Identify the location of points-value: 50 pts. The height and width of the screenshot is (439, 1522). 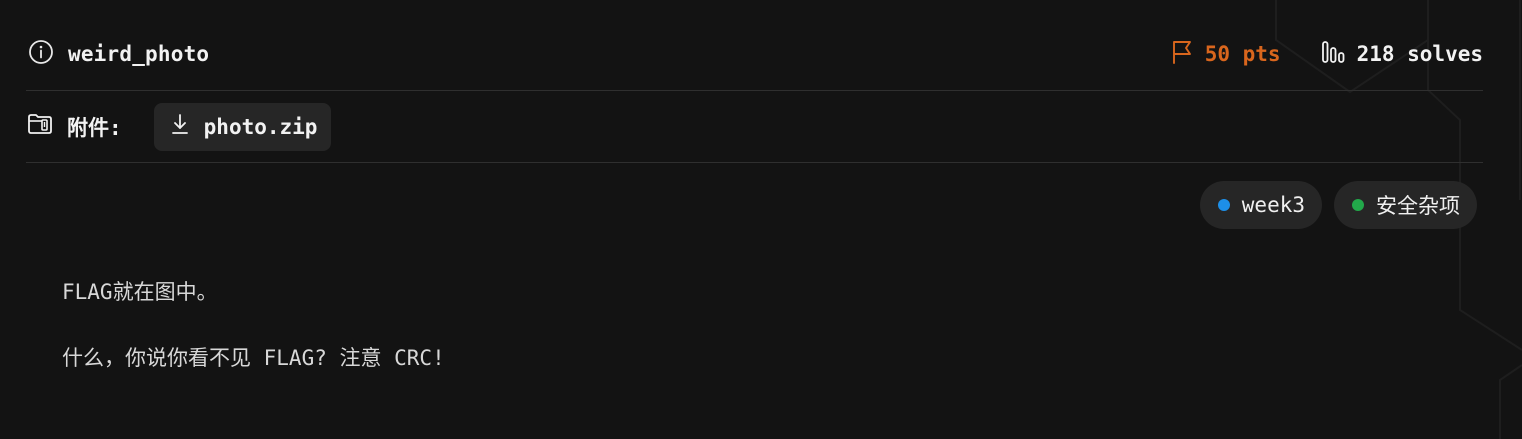
(1242, 54).